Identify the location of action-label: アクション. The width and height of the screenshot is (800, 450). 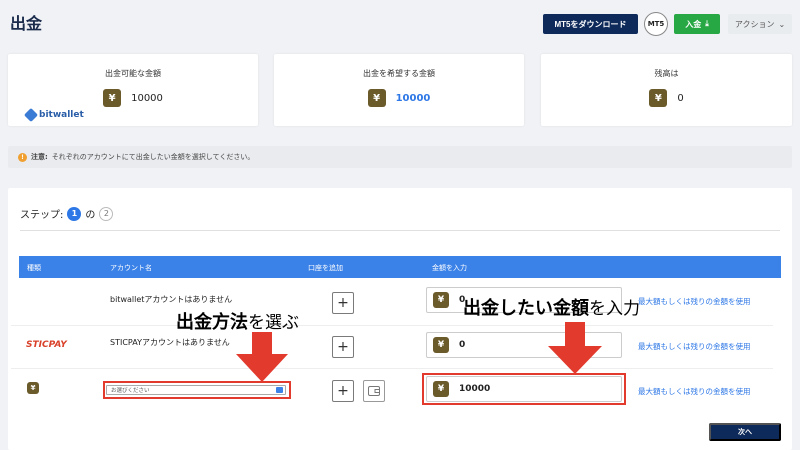
(754, 24).